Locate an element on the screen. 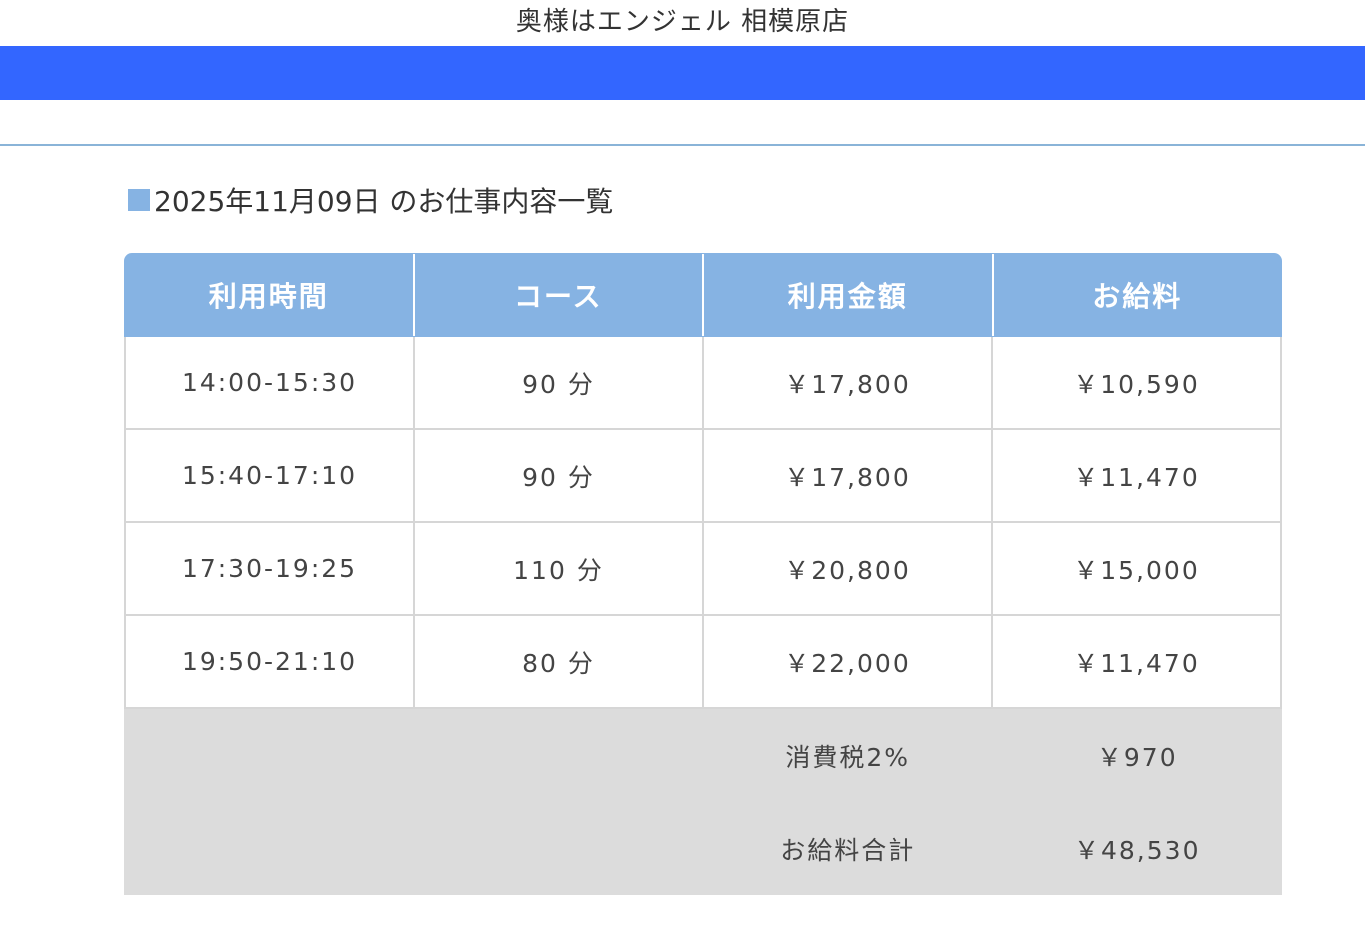  tax-row: 消費税2% ￥970 is located at coordinates (703, 755).